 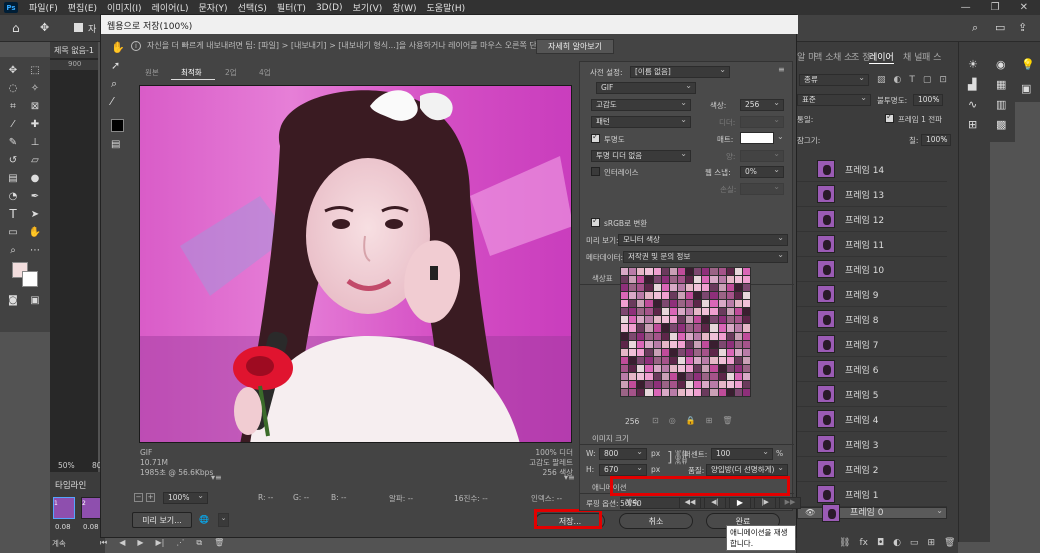 I want to click on magic-wand-icon: ✧, so click(x=35, y=88).